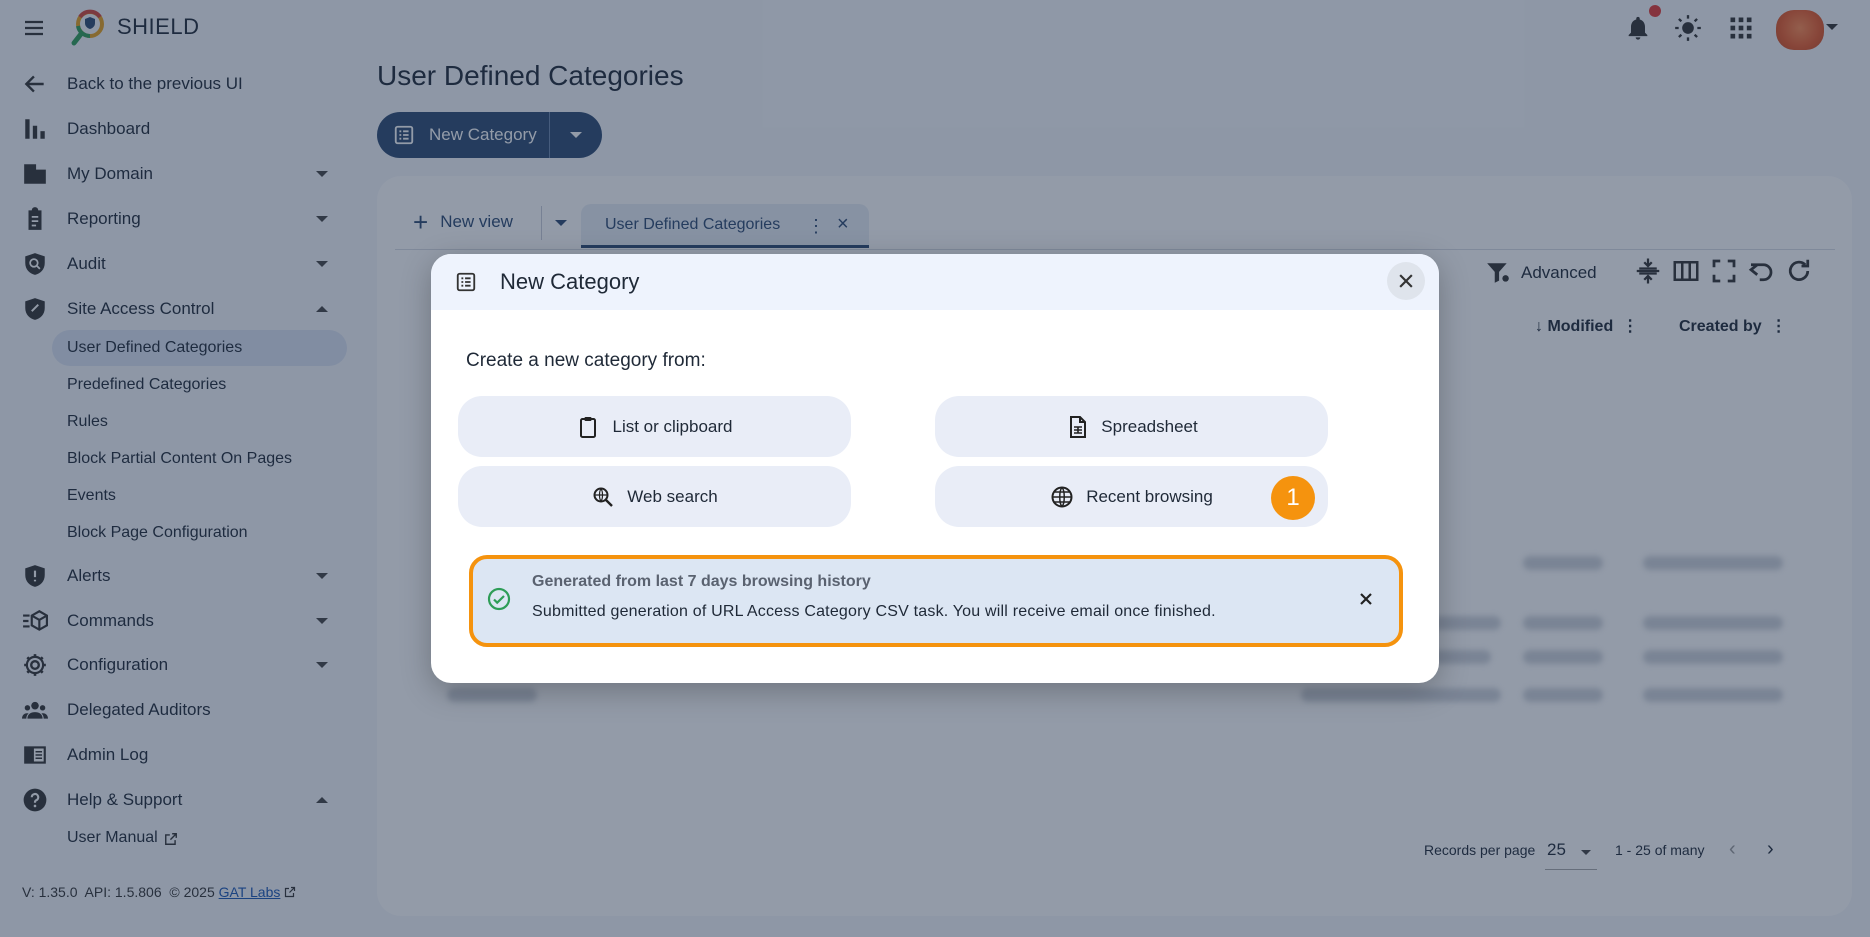 The height and width of the screenshot is (937, 1870). Describe the element at coordinates (1149, 426) in the screenshot. I see `option-label: Spreadsheet` at that location.